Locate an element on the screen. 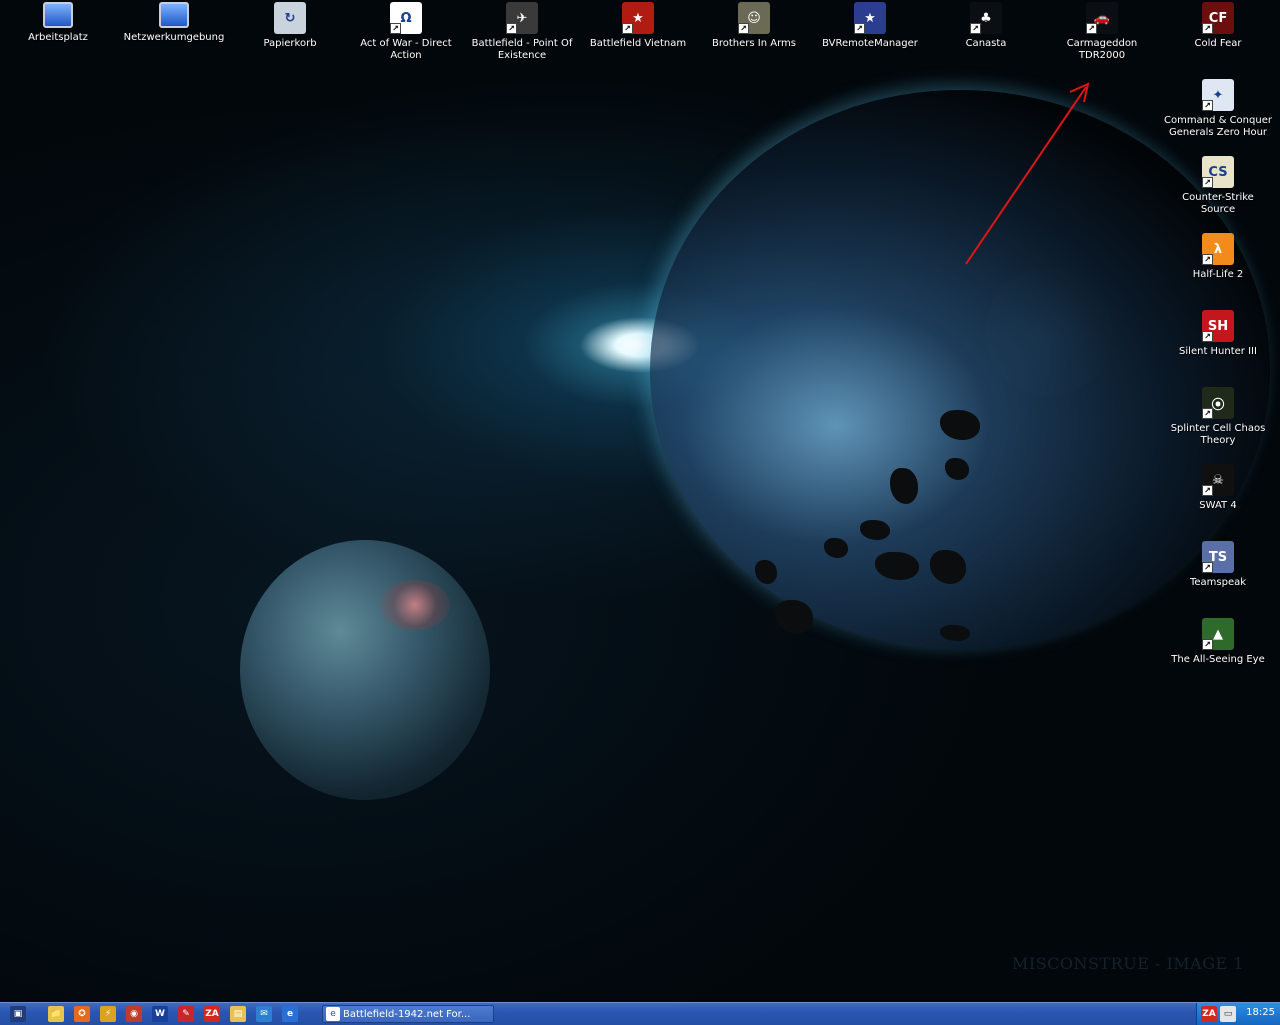  desktop-icon: ✦ ↗ Command & Conquer Generals Zero Hour is located at coordinates (1218, 109).